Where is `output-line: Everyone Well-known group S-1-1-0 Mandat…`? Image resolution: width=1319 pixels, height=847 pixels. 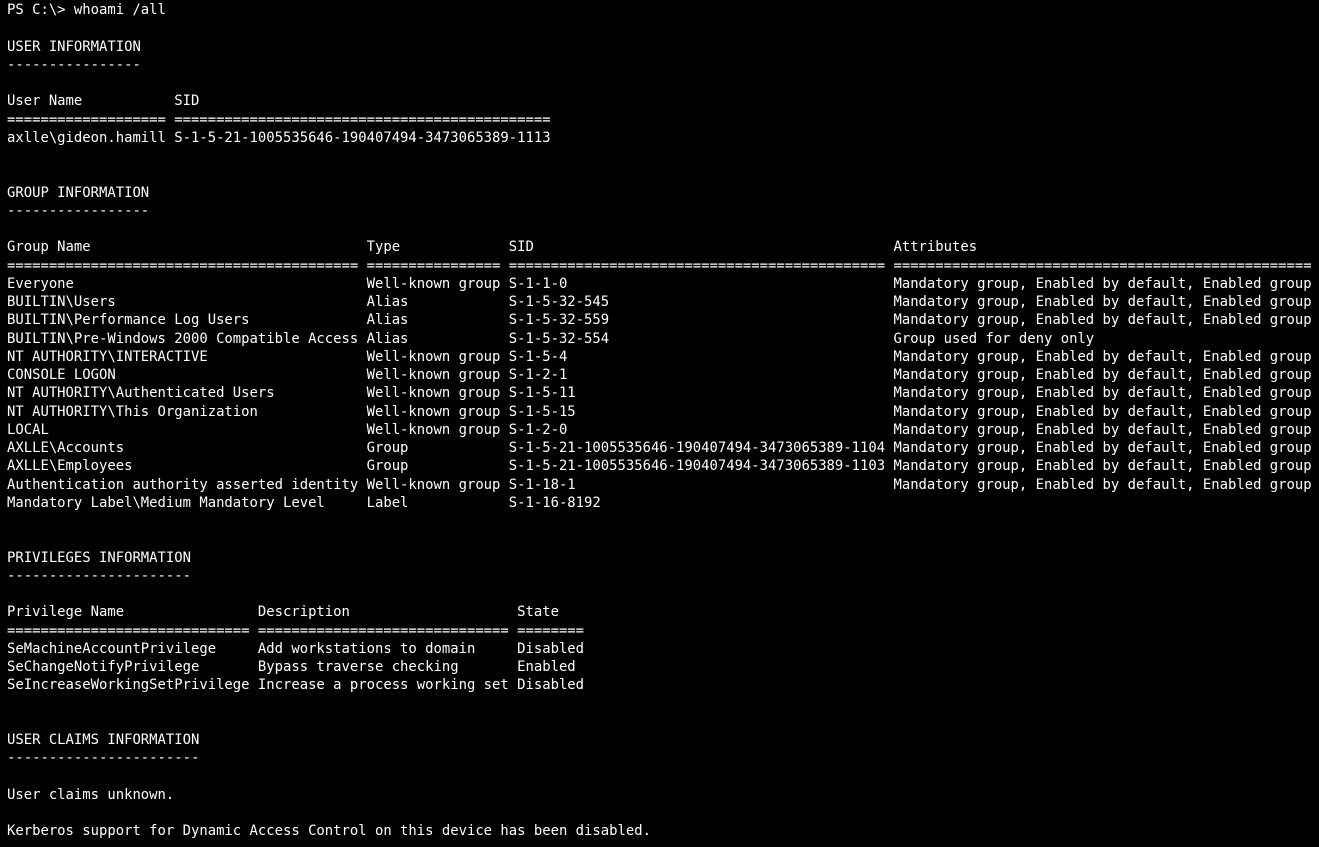
output-line: Everyone Well-known group S-1-1-0 Mandat… is located at coordinates (659, 283).